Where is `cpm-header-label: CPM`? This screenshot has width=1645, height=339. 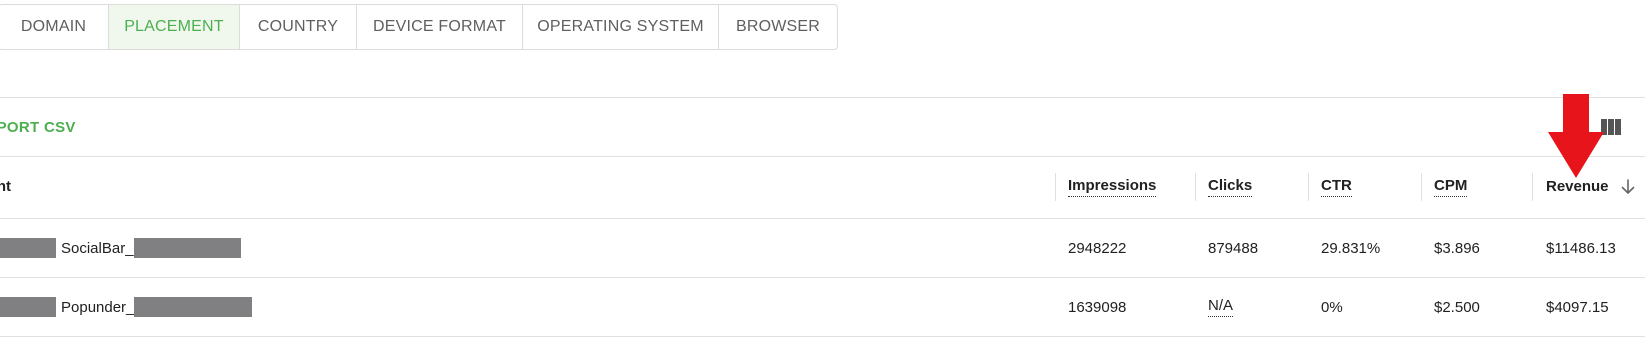
cpm-header-label: CPM is located at coordinates (1451, 187).